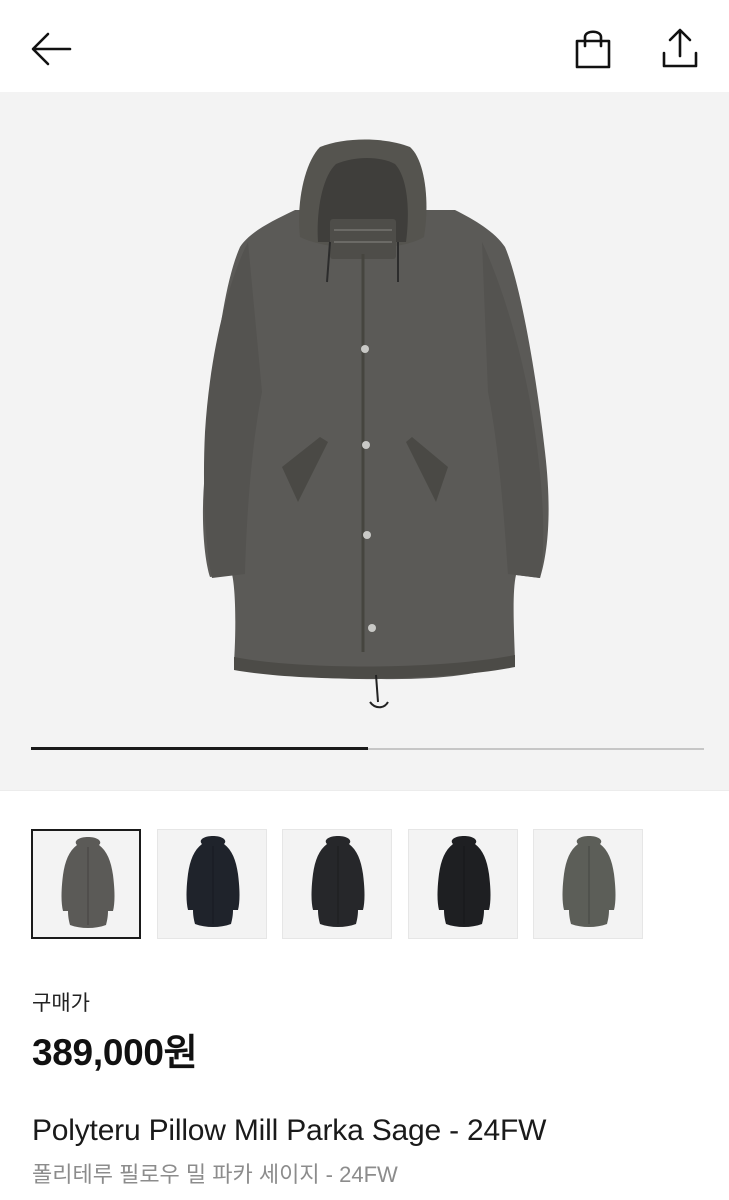 The image size is (729, 1200). I want to click on price-label: 구매가, so click(61, 1003).